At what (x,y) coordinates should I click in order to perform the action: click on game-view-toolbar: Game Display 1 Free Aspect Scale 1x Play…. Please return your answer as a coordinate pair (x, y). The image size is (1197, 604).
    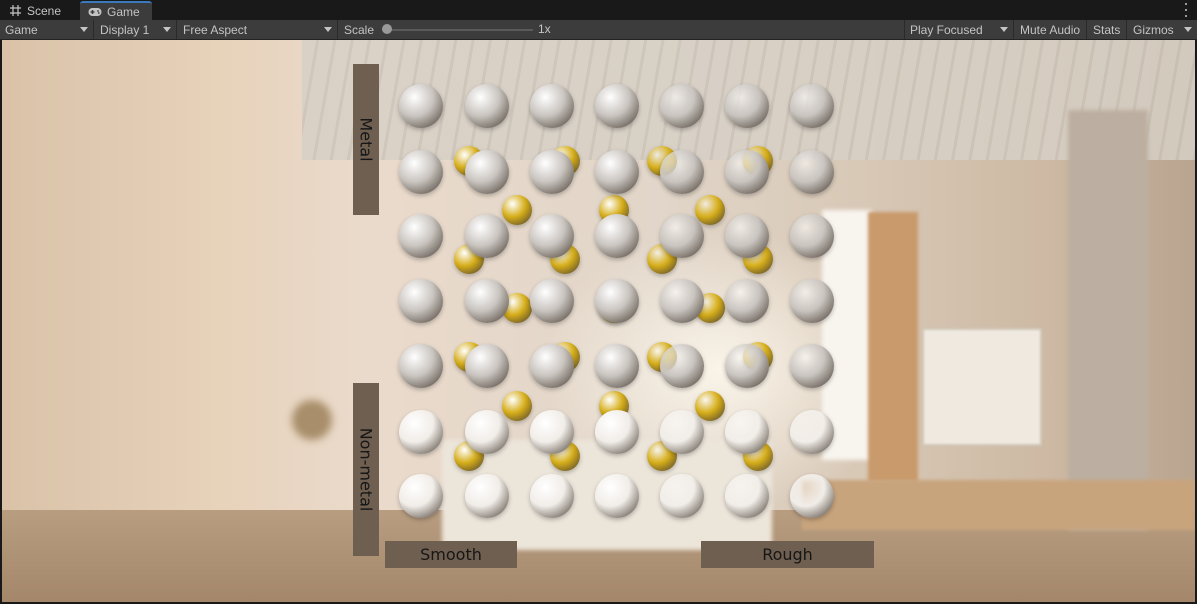
    Looking at the image, I should click on (598, 30).